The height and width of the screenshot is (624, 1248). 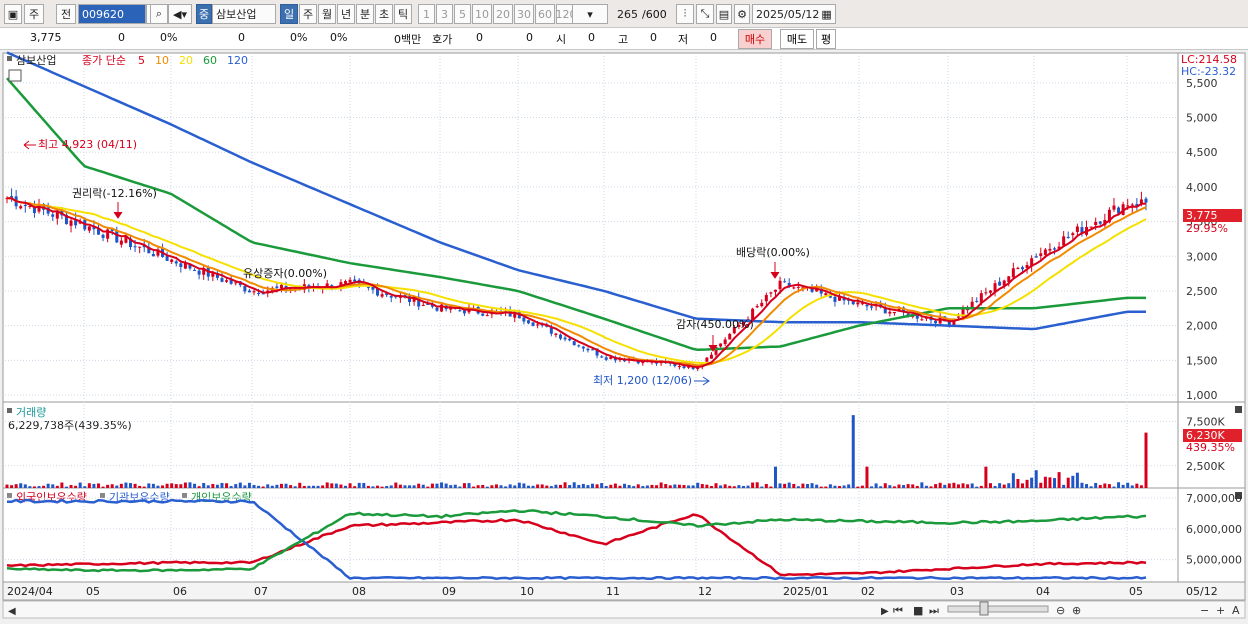 I want to click on period-button-5: 초, so click(x=384, y=14).